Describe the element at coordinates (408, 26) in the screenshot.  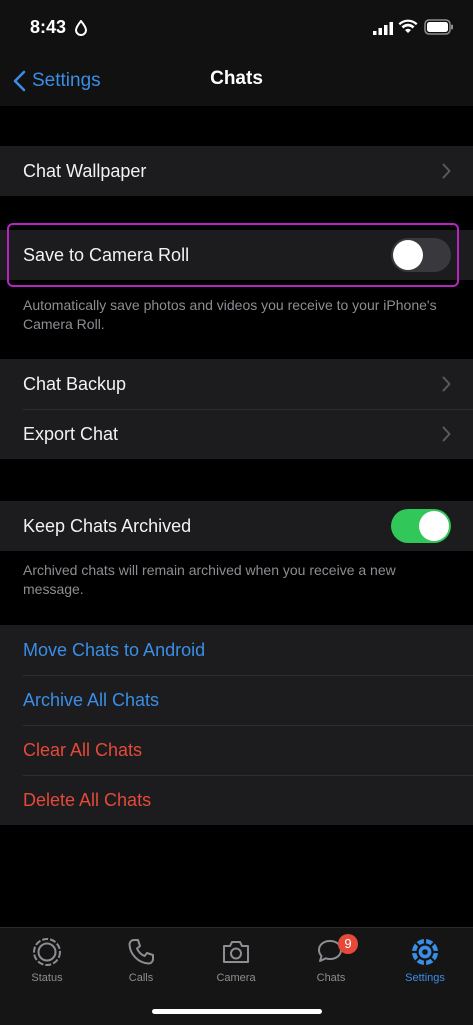
I see `wifi-icon` at that location.